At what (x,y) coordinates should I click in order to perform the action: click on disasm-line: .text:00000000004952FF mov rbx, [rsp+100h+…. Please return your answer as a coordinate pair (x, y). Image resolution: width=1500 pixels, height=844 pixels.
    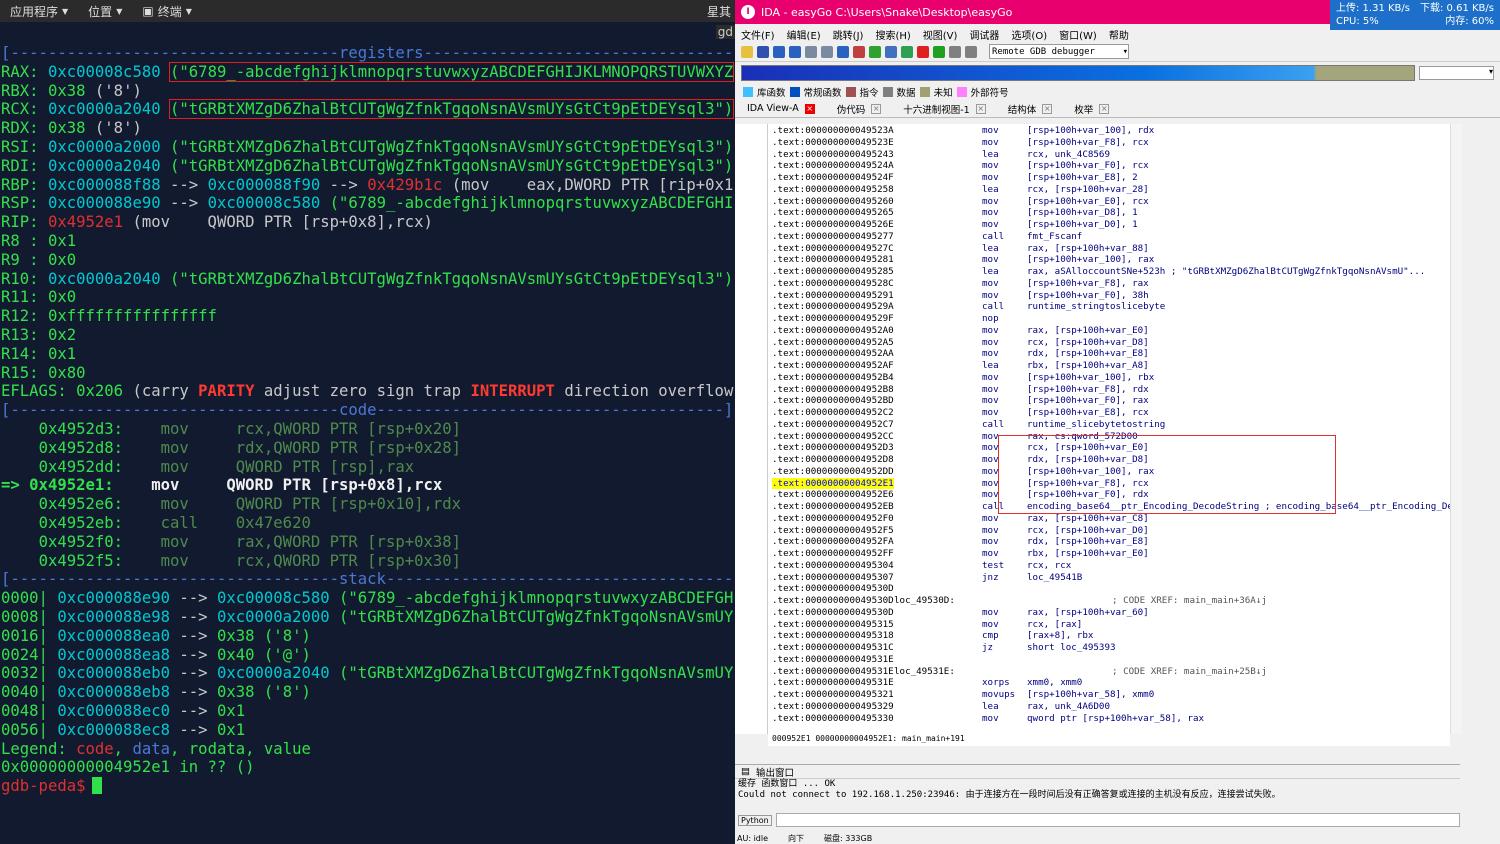
    Looking at the image, I should click on (1111, 554).